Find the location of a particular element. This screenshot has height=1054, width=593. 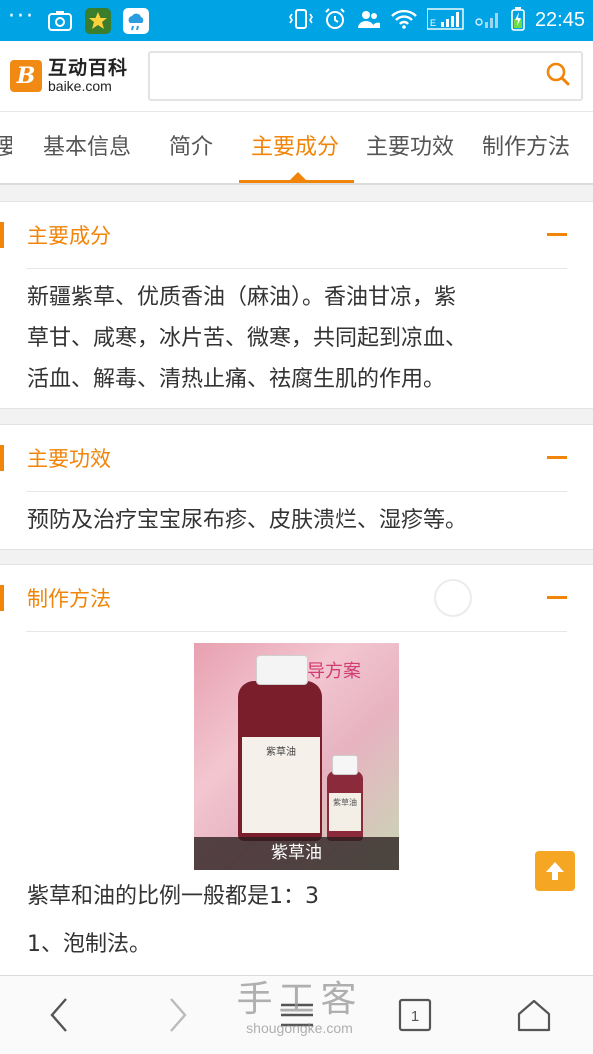

section-title: 主要成分 is located at coordinates (69, 236).